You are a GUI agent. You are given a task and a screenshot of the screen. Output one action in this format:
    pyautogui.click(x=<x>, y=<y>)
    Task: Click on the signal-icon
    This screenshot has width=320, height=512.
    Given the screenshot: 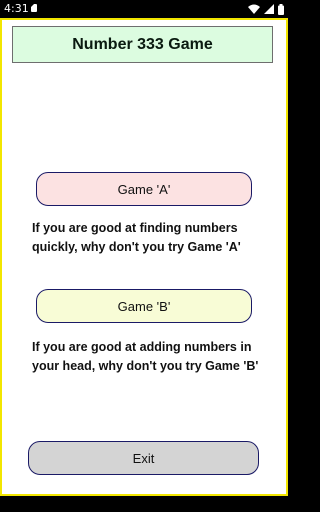 What is the action you would take?
    pyautogui.click(x=269, y=9)
    